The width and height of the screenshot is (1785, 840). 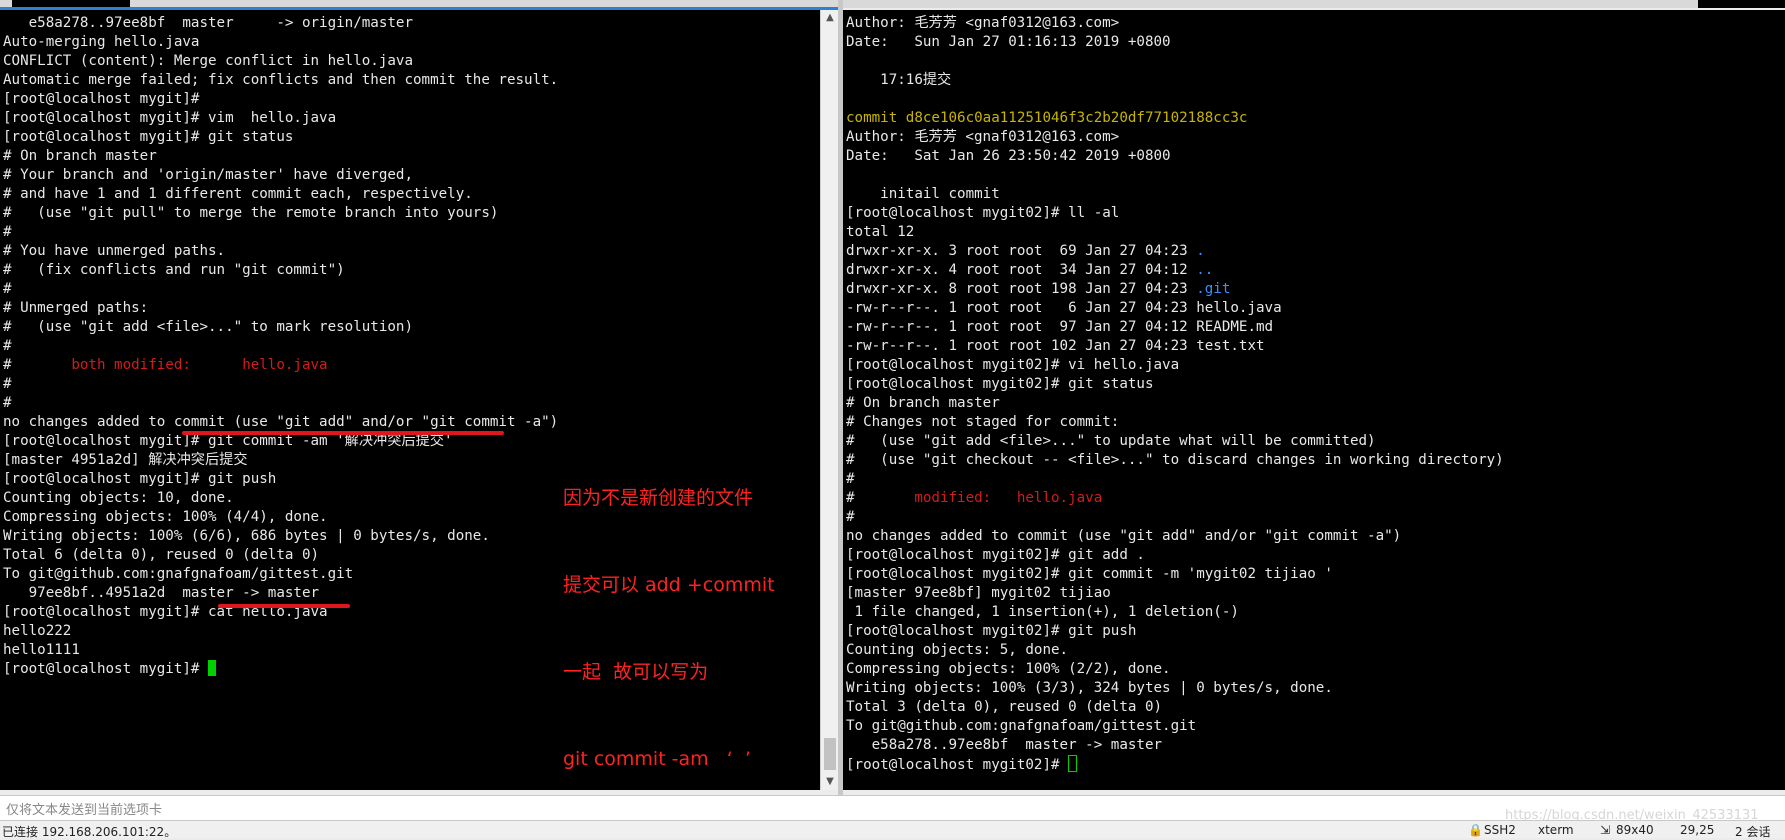 What do you see at coordinates (995, 555) in the screenshot?
I see `terminal-line: [root@localhost mygit02]# git add .` at bounding box center [995, 555].